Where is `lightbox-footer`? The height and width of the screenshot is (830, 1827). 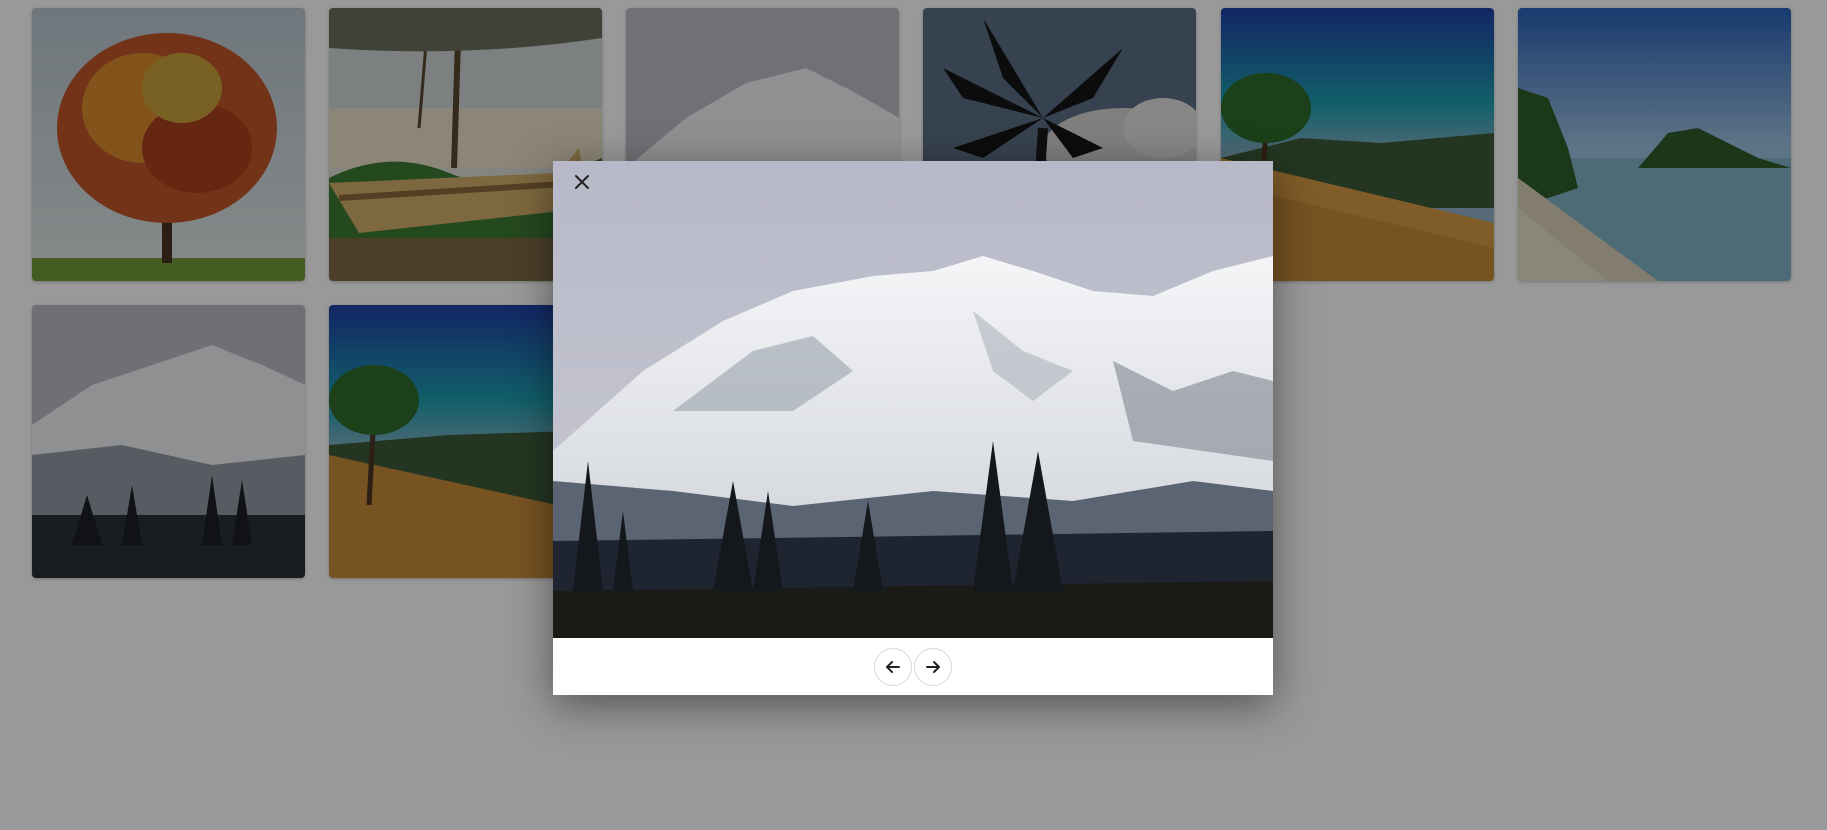 lightbox-footer is located at coordinates (913, 666).